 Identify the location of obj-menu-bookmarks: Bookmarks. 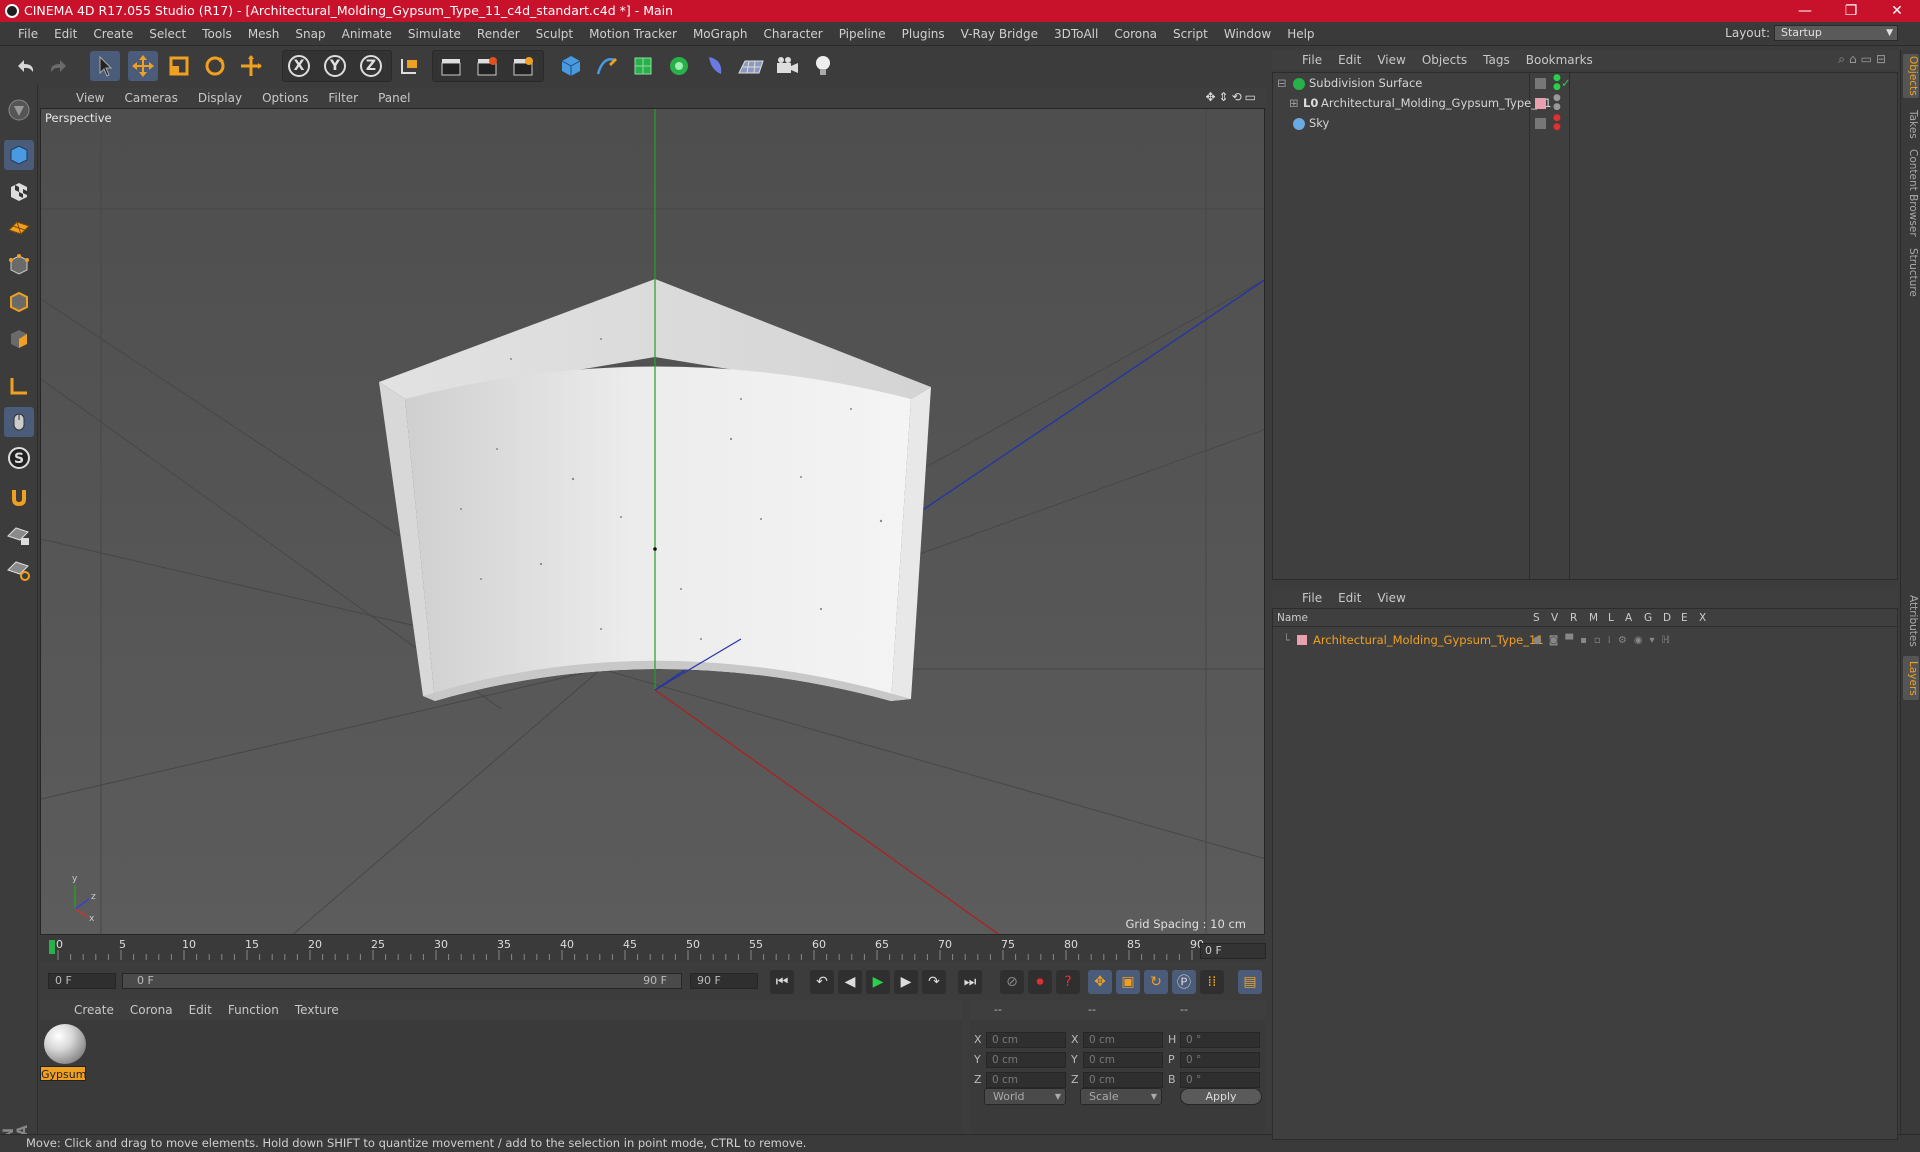
(1559, 60).